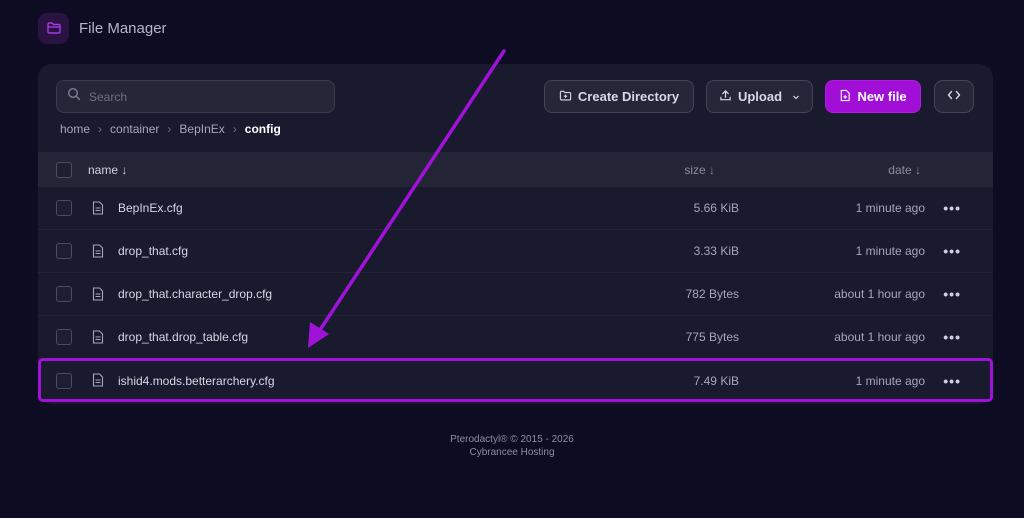 The width and height of the screenshot is (1024, 518). What do you see at coordinates (150, 208) in the screenshot?
I see `file-name: BepInEx.cfg` at bounding box center [150, 208].